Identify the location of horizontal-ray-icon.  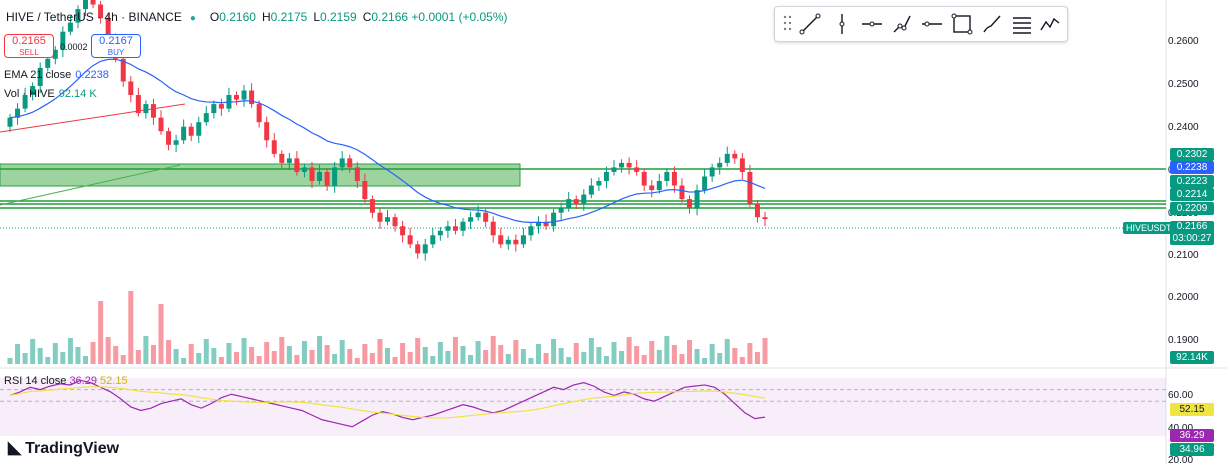
(872, 24).